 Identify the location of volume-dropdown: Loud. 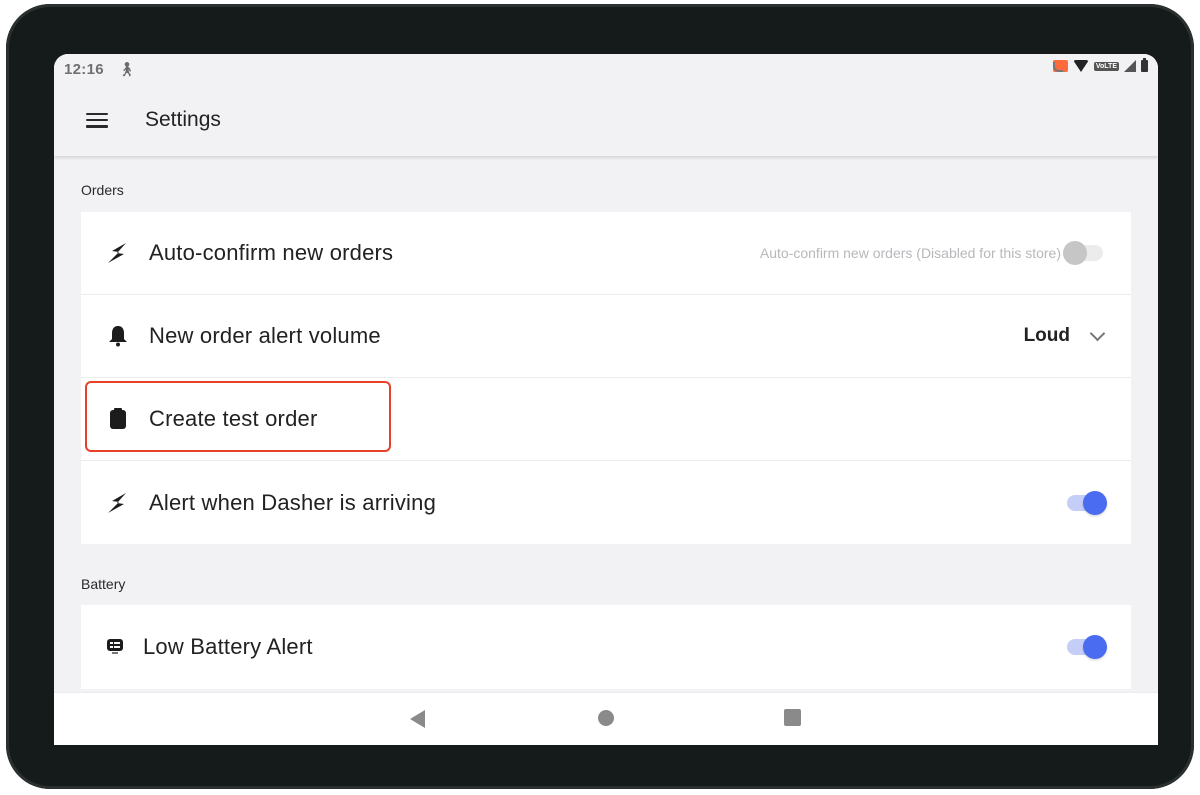
(1064, 336).